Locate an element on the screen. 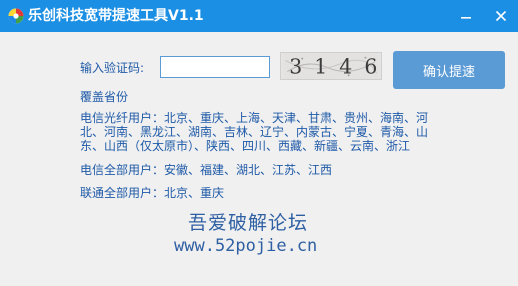 The height and width of the screenshot is (286, 518). telecom-all-users: 电信全部用户：安徽、福建、湖北、江苏、江西 is located at coordinates (206, 170).